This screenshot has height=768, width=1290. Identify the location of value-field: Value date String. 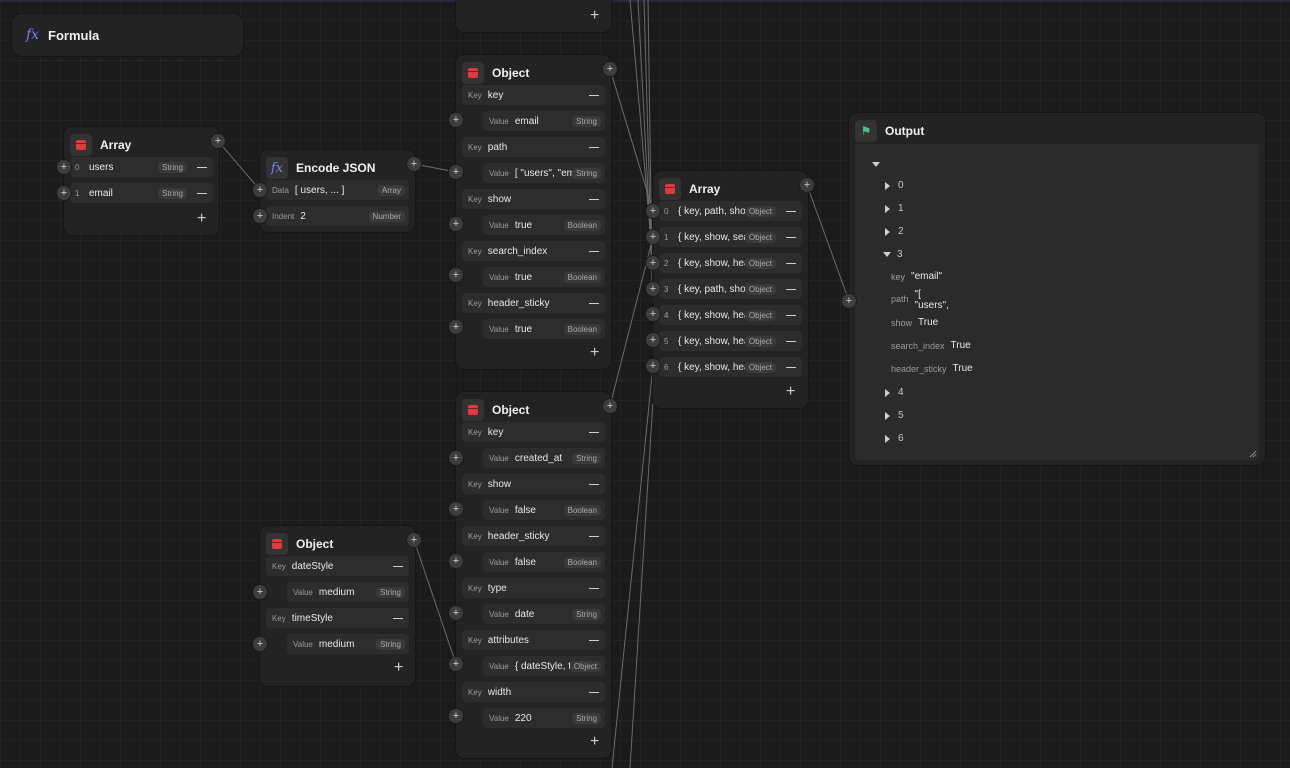
(544, 614).